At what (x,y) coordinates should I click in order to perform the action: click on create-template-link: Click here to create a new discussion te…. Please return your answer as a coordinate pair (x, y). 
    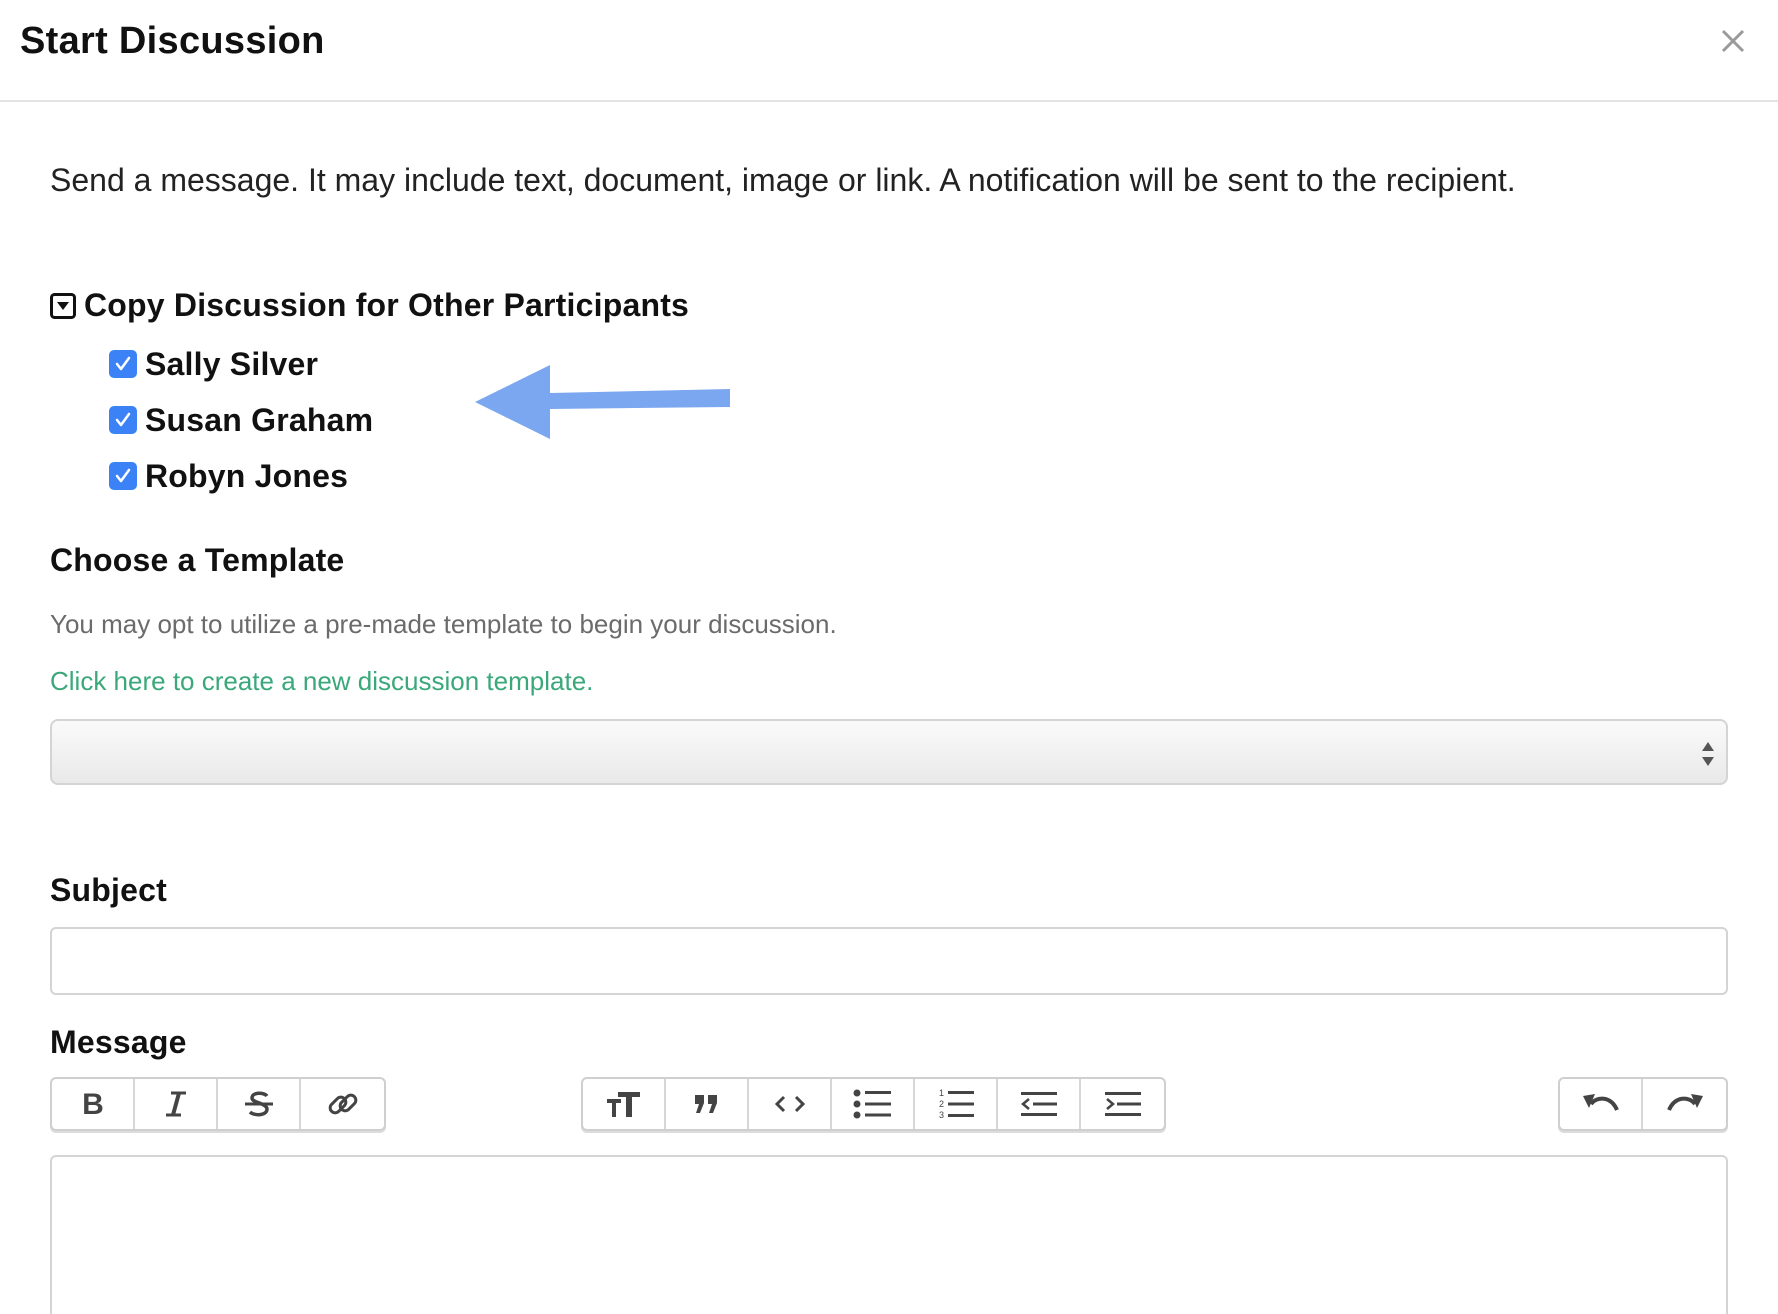
    Looking at the image, I should click on (321, 681).